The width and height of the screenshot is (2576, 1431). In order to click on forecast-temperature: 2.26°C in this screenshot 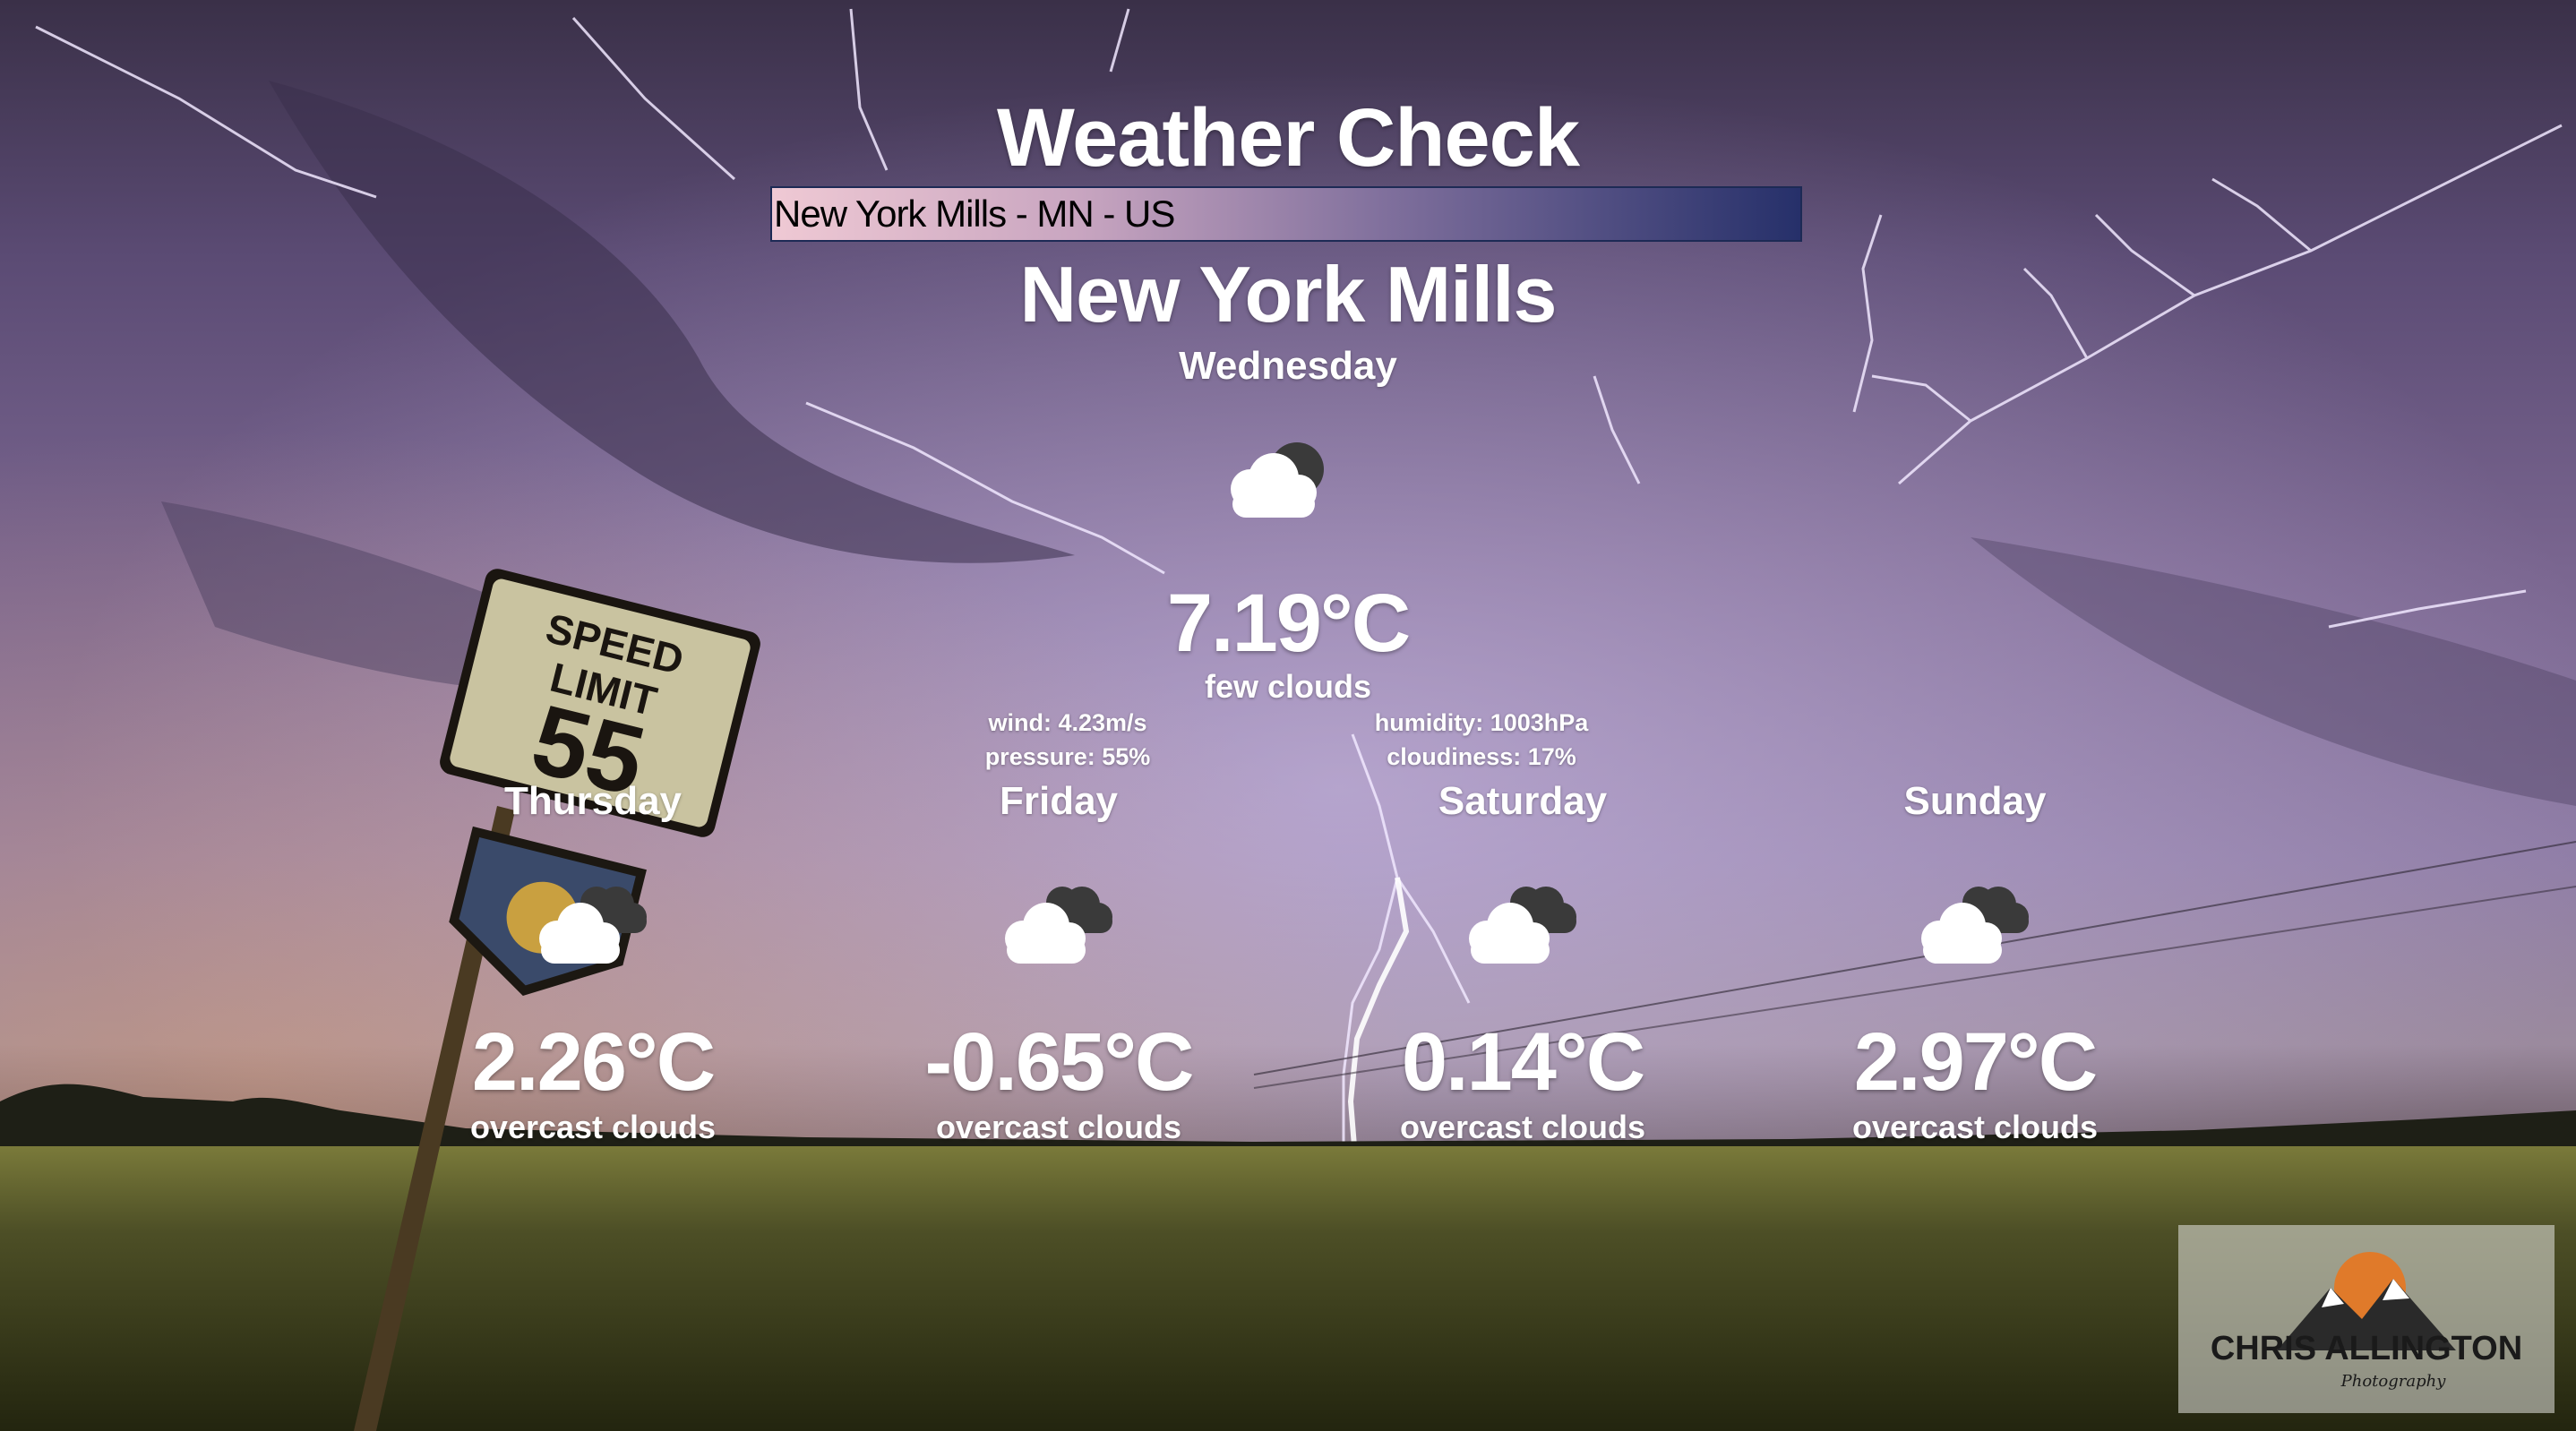, I will do `click(593, 1062)`.